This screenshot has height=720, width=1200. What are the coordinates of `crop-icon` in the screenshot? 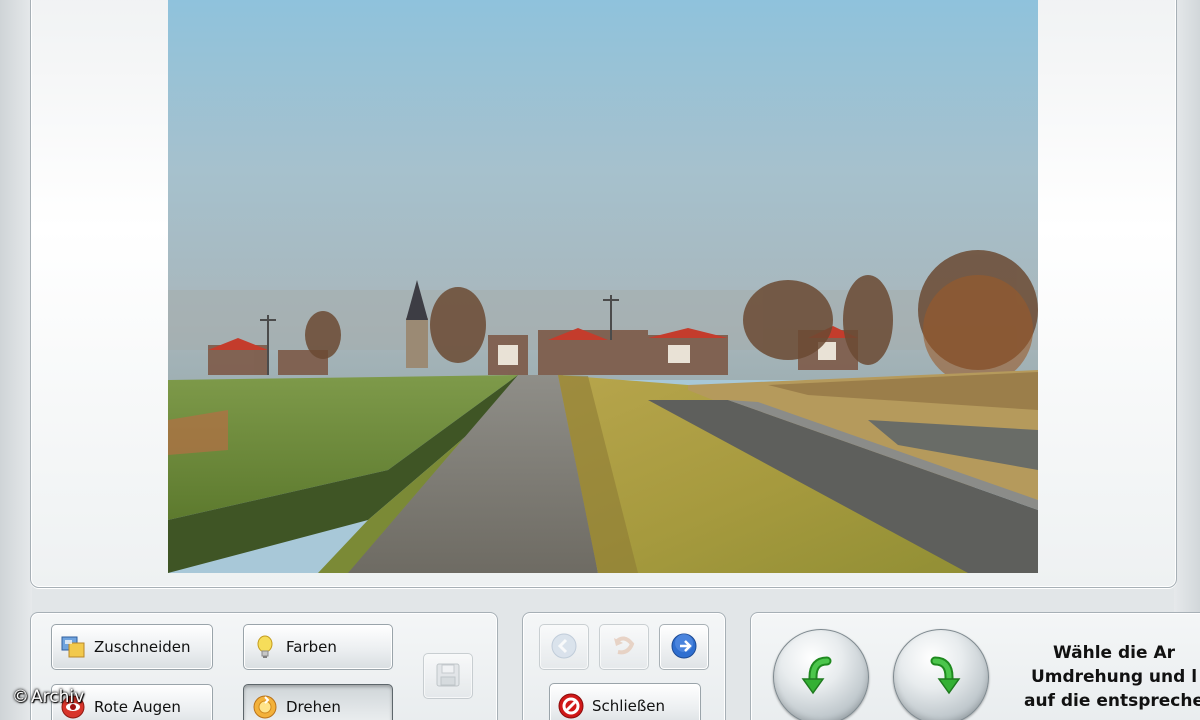 It's located at (73, 647).